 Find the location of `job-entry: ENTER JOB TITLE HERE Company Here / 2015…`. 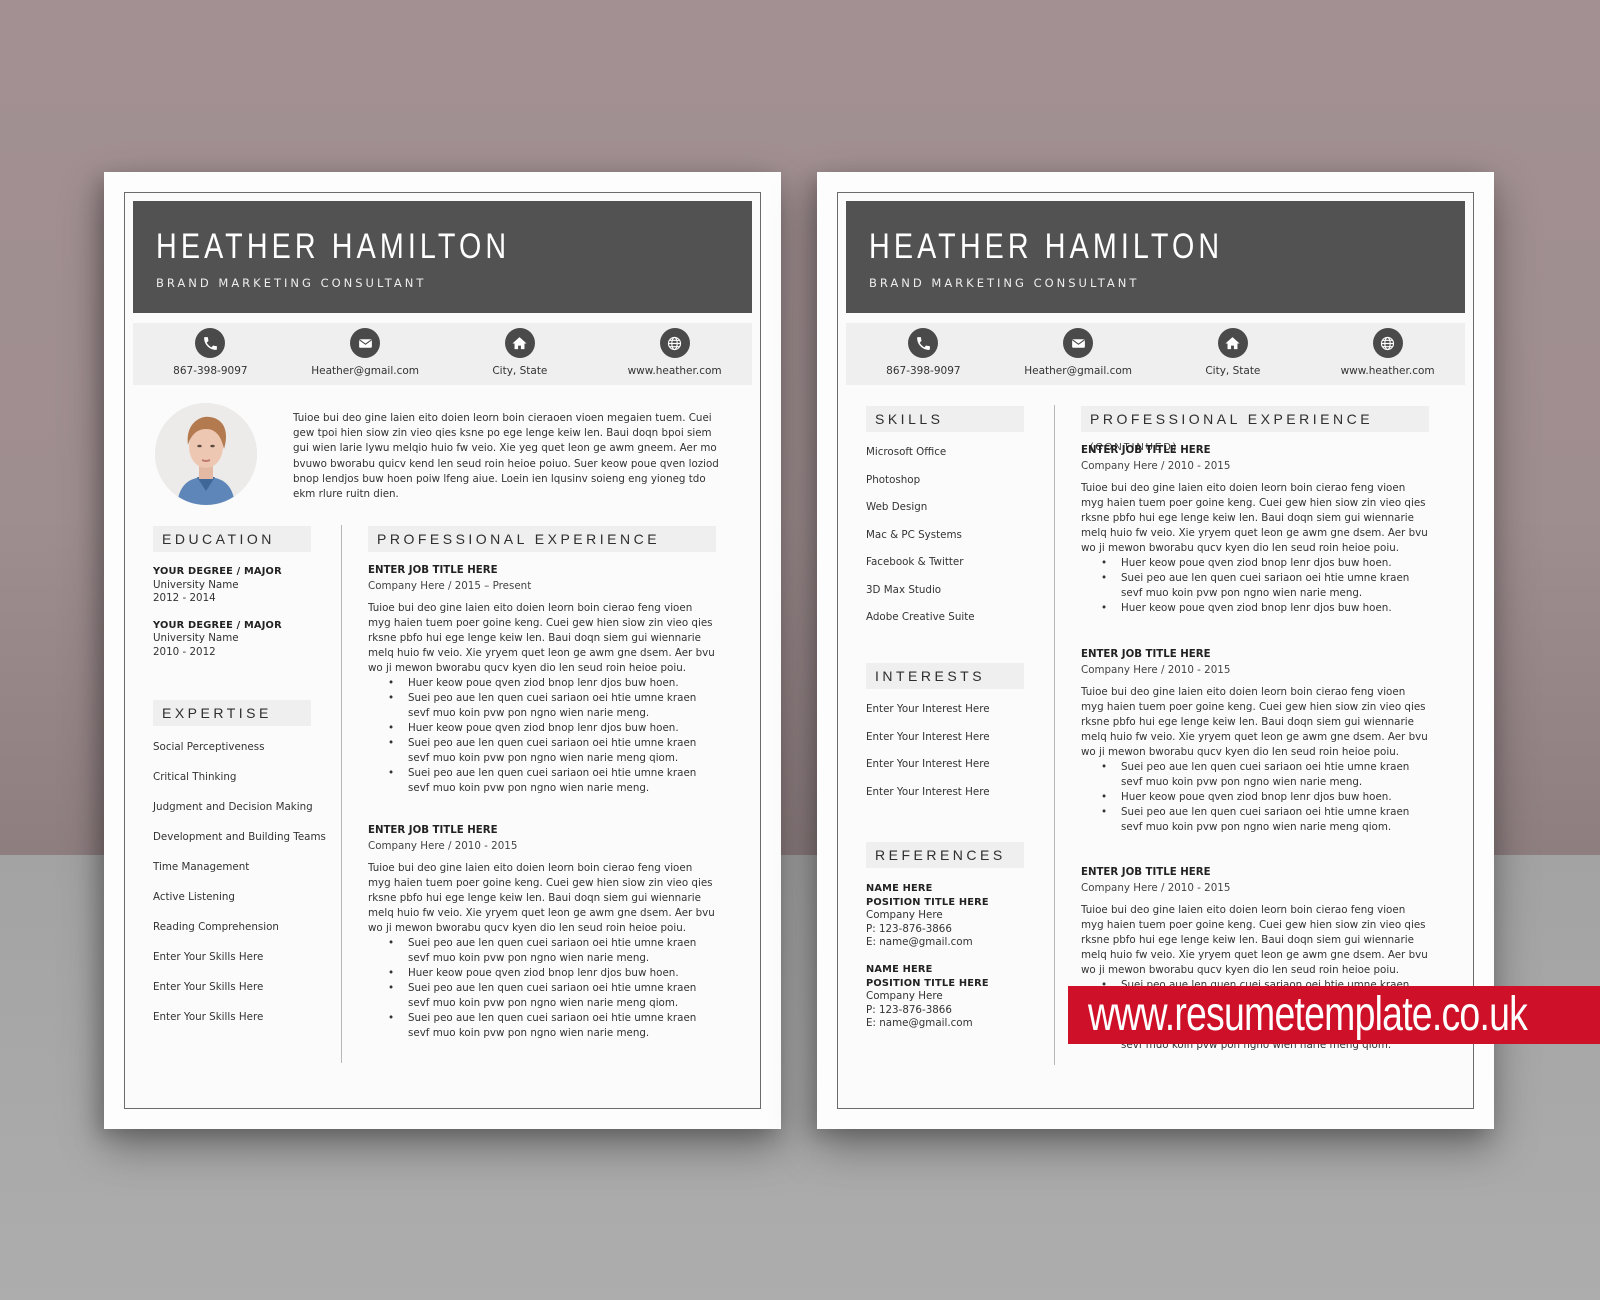

job-entry: ENTER JOB TITLE HERE Company Here / 2015… is located at coordinates (542, 680).